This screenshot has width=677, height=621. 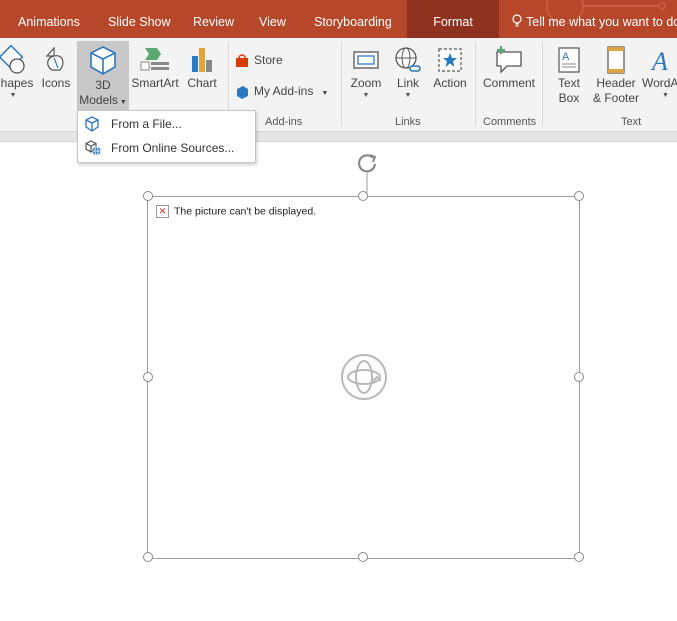 I want to click on my-addins-label: My Add-ins, so click(x=284, y=91).